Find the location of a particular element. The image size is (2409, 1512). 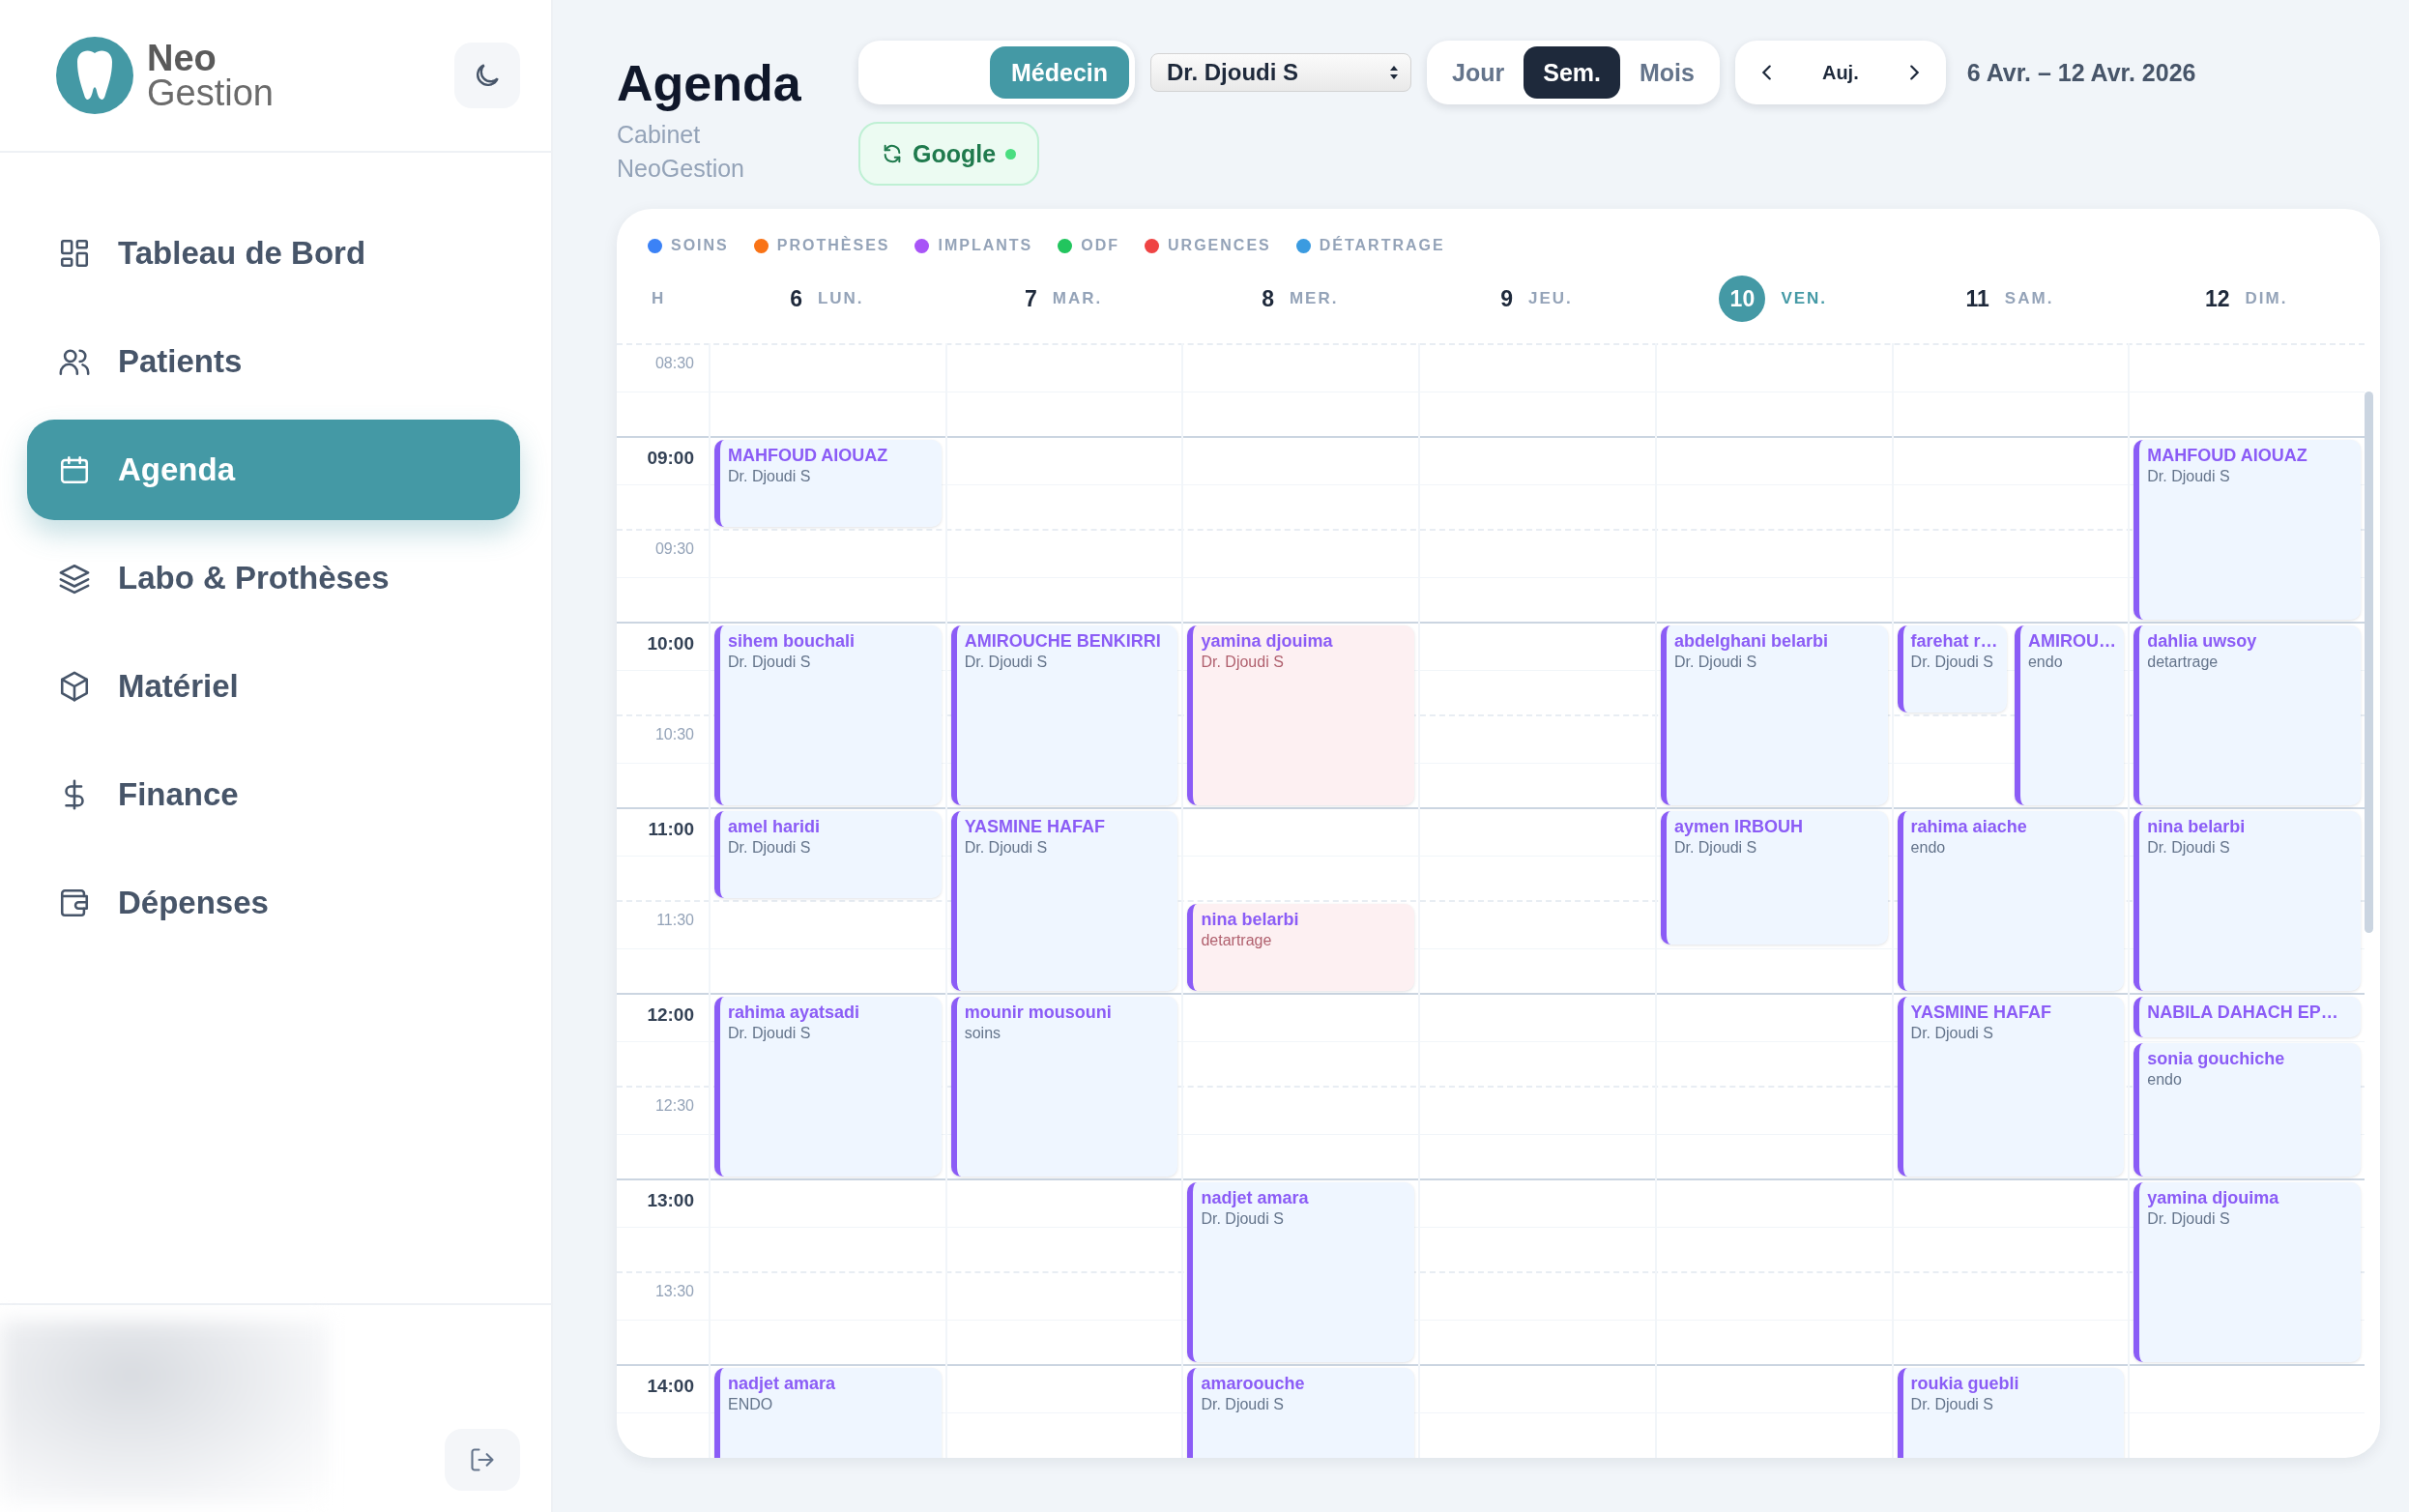

day-label: DIM. is located at coordinates (2266, 298).